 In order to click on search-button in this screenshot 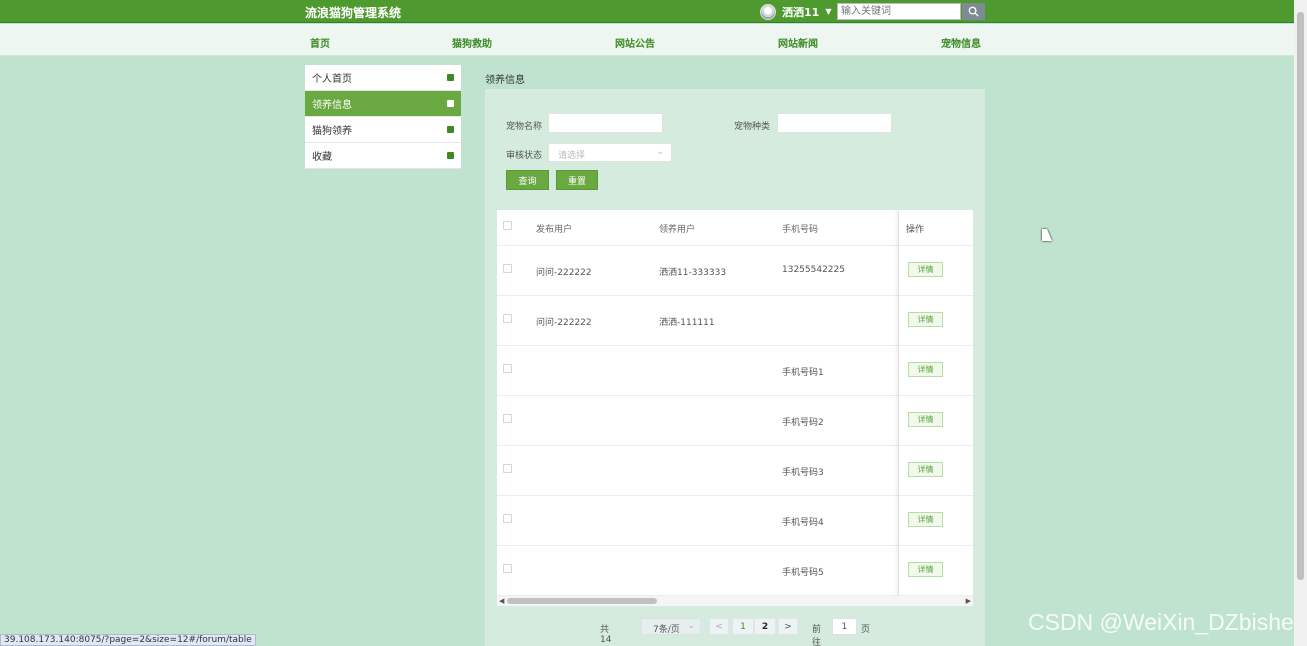, I will do `click(973, 11)`.